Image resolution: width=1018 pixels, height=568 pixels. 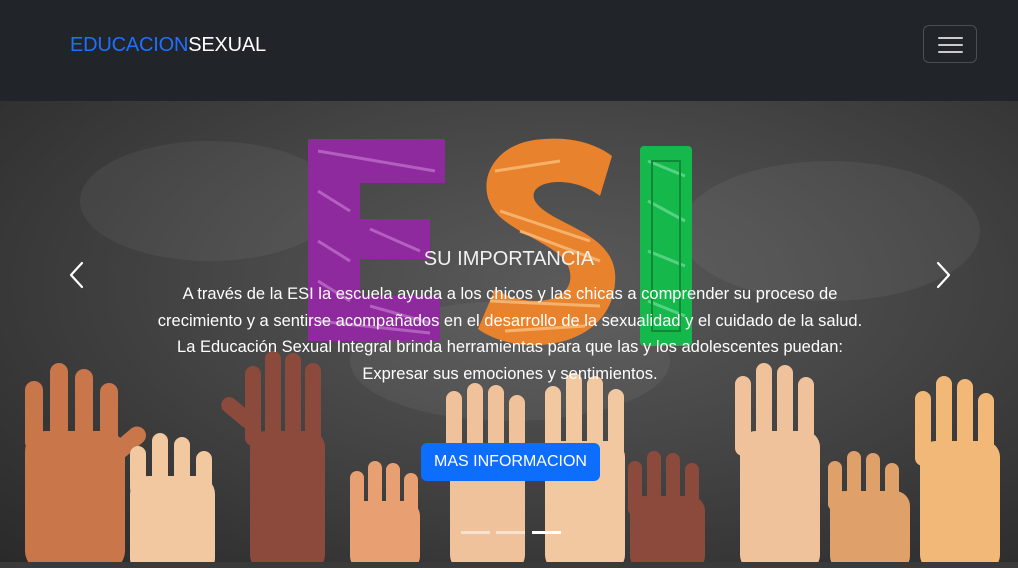 What do you see at coordinates (510, 462) in the screenshot?
I see `more-info-button: MAS INFORMACION` at bounding box center [510, 462].